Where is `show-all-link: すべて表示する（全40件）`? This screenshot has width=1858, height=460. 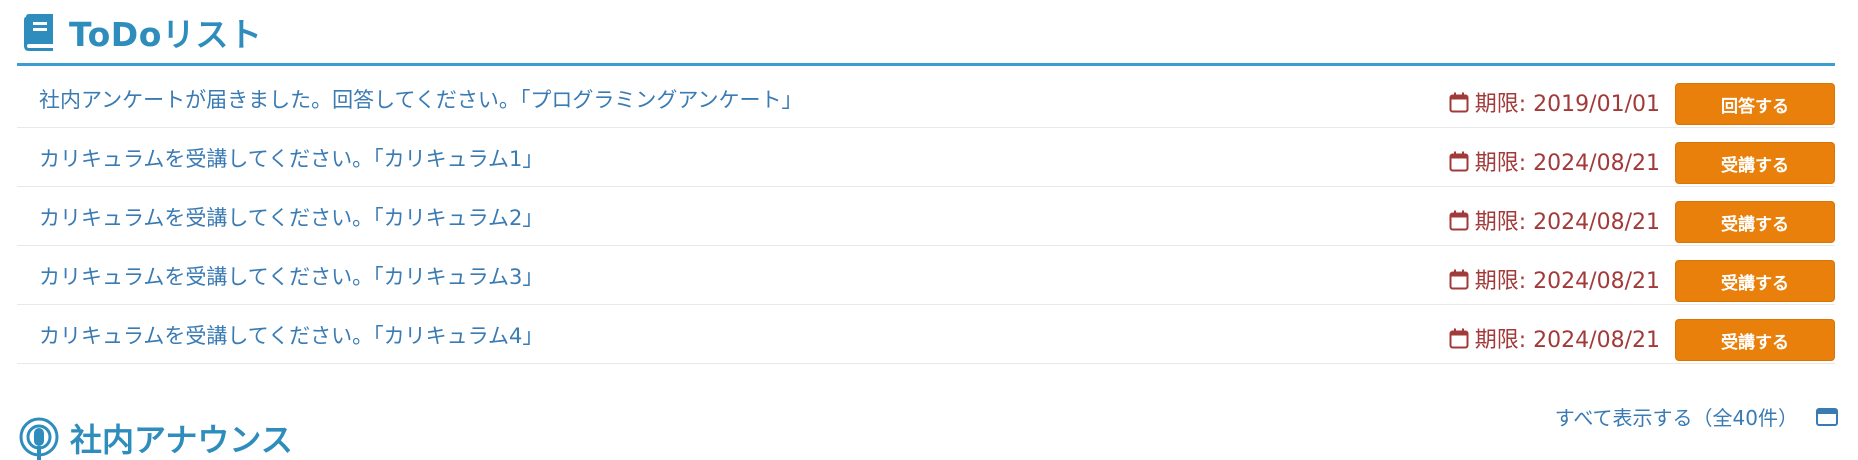 show-all-link: すべて表示する（全40件） is located at coordinates (1696, 416).